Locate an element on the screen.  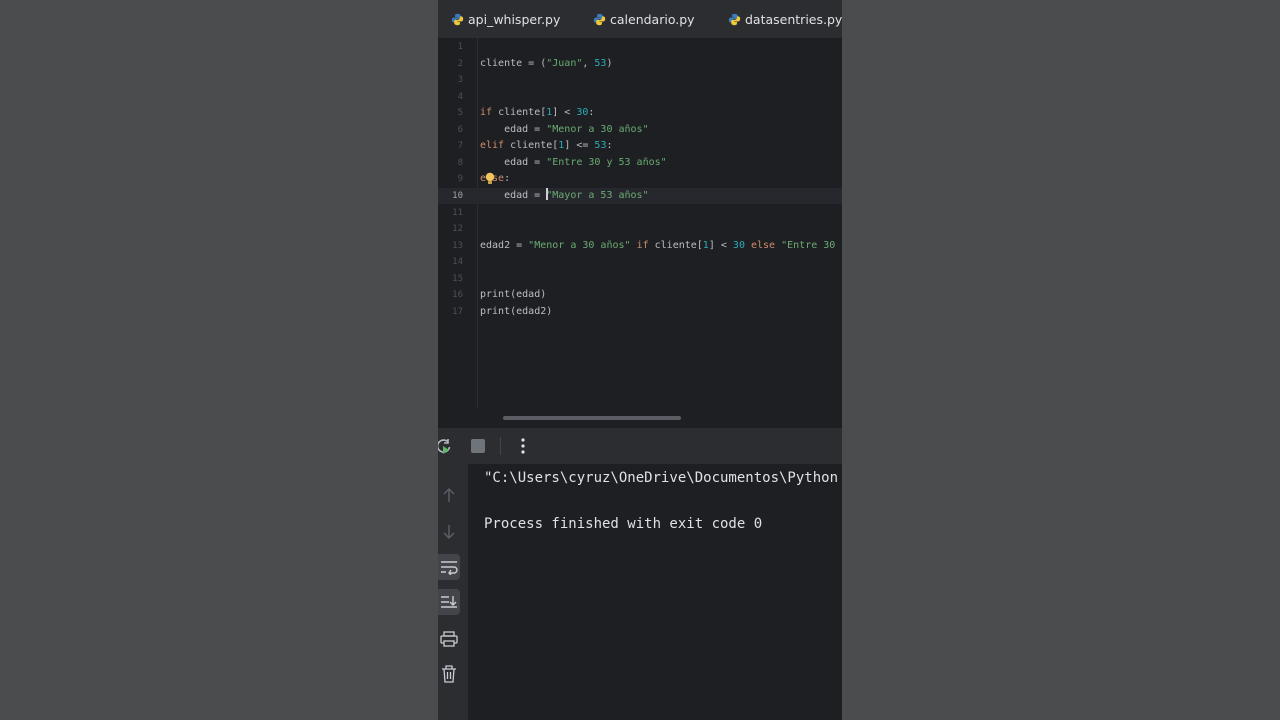
code-token: (edad2) is located at coordinates (531, 311).